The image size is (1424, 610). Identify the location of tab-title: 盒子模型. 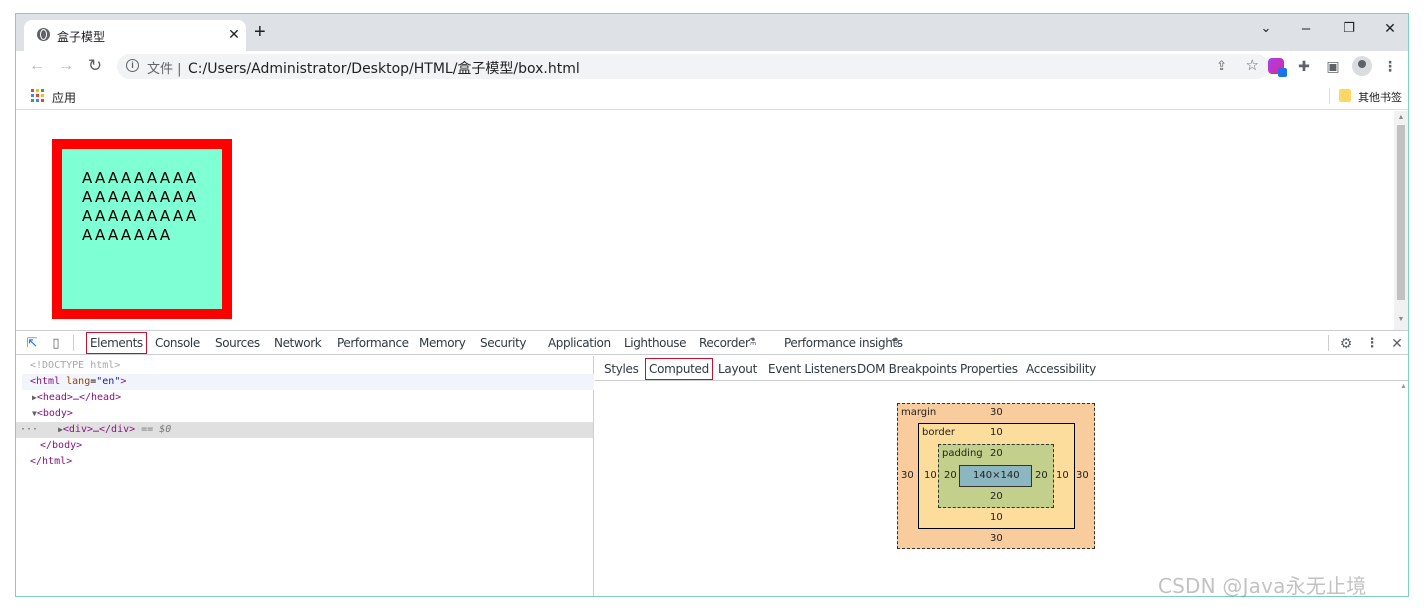
(81, 37).